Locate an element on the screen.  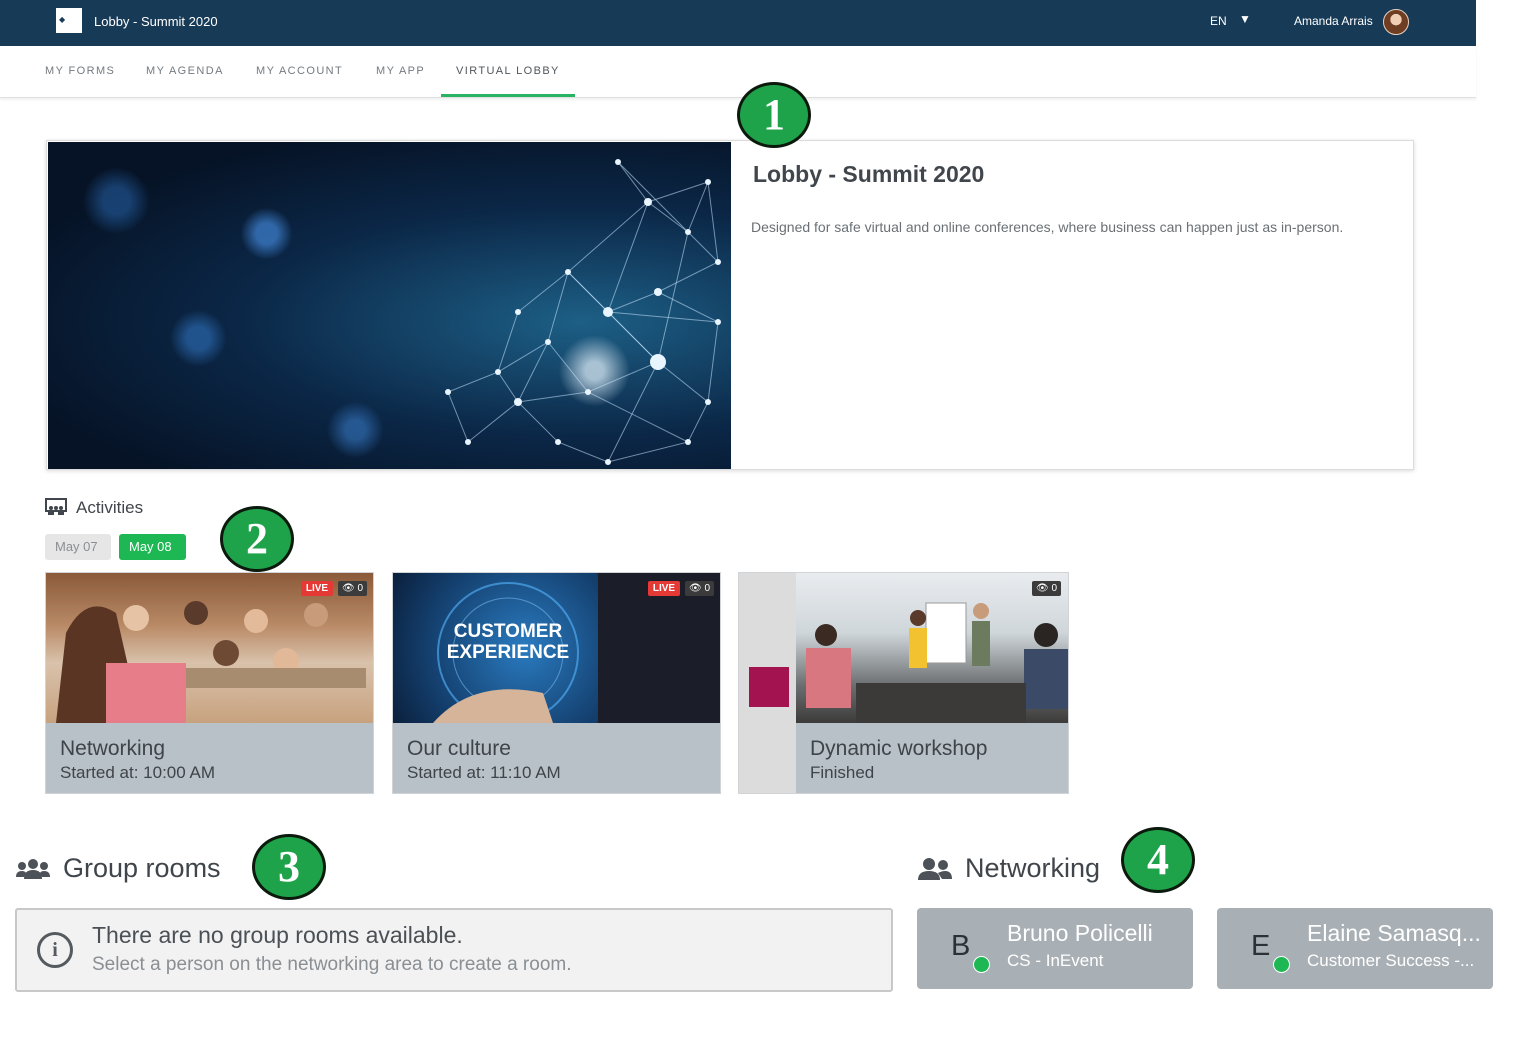
user-avatar is located at coordinates (1396, 22).